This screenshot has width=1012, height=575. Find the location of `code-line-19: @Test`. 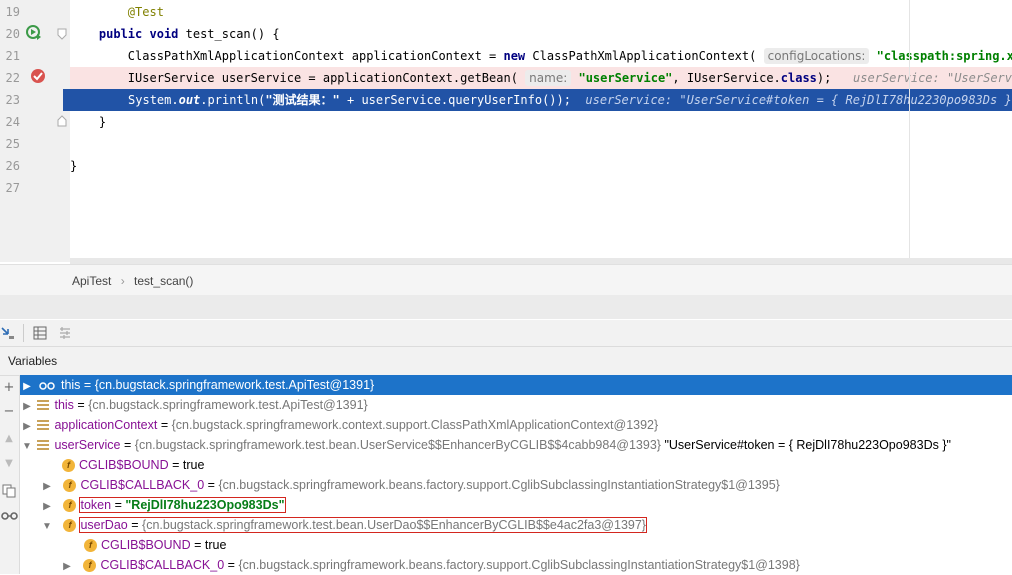

code-line-19: @Test is located at coordinates (541, 12).